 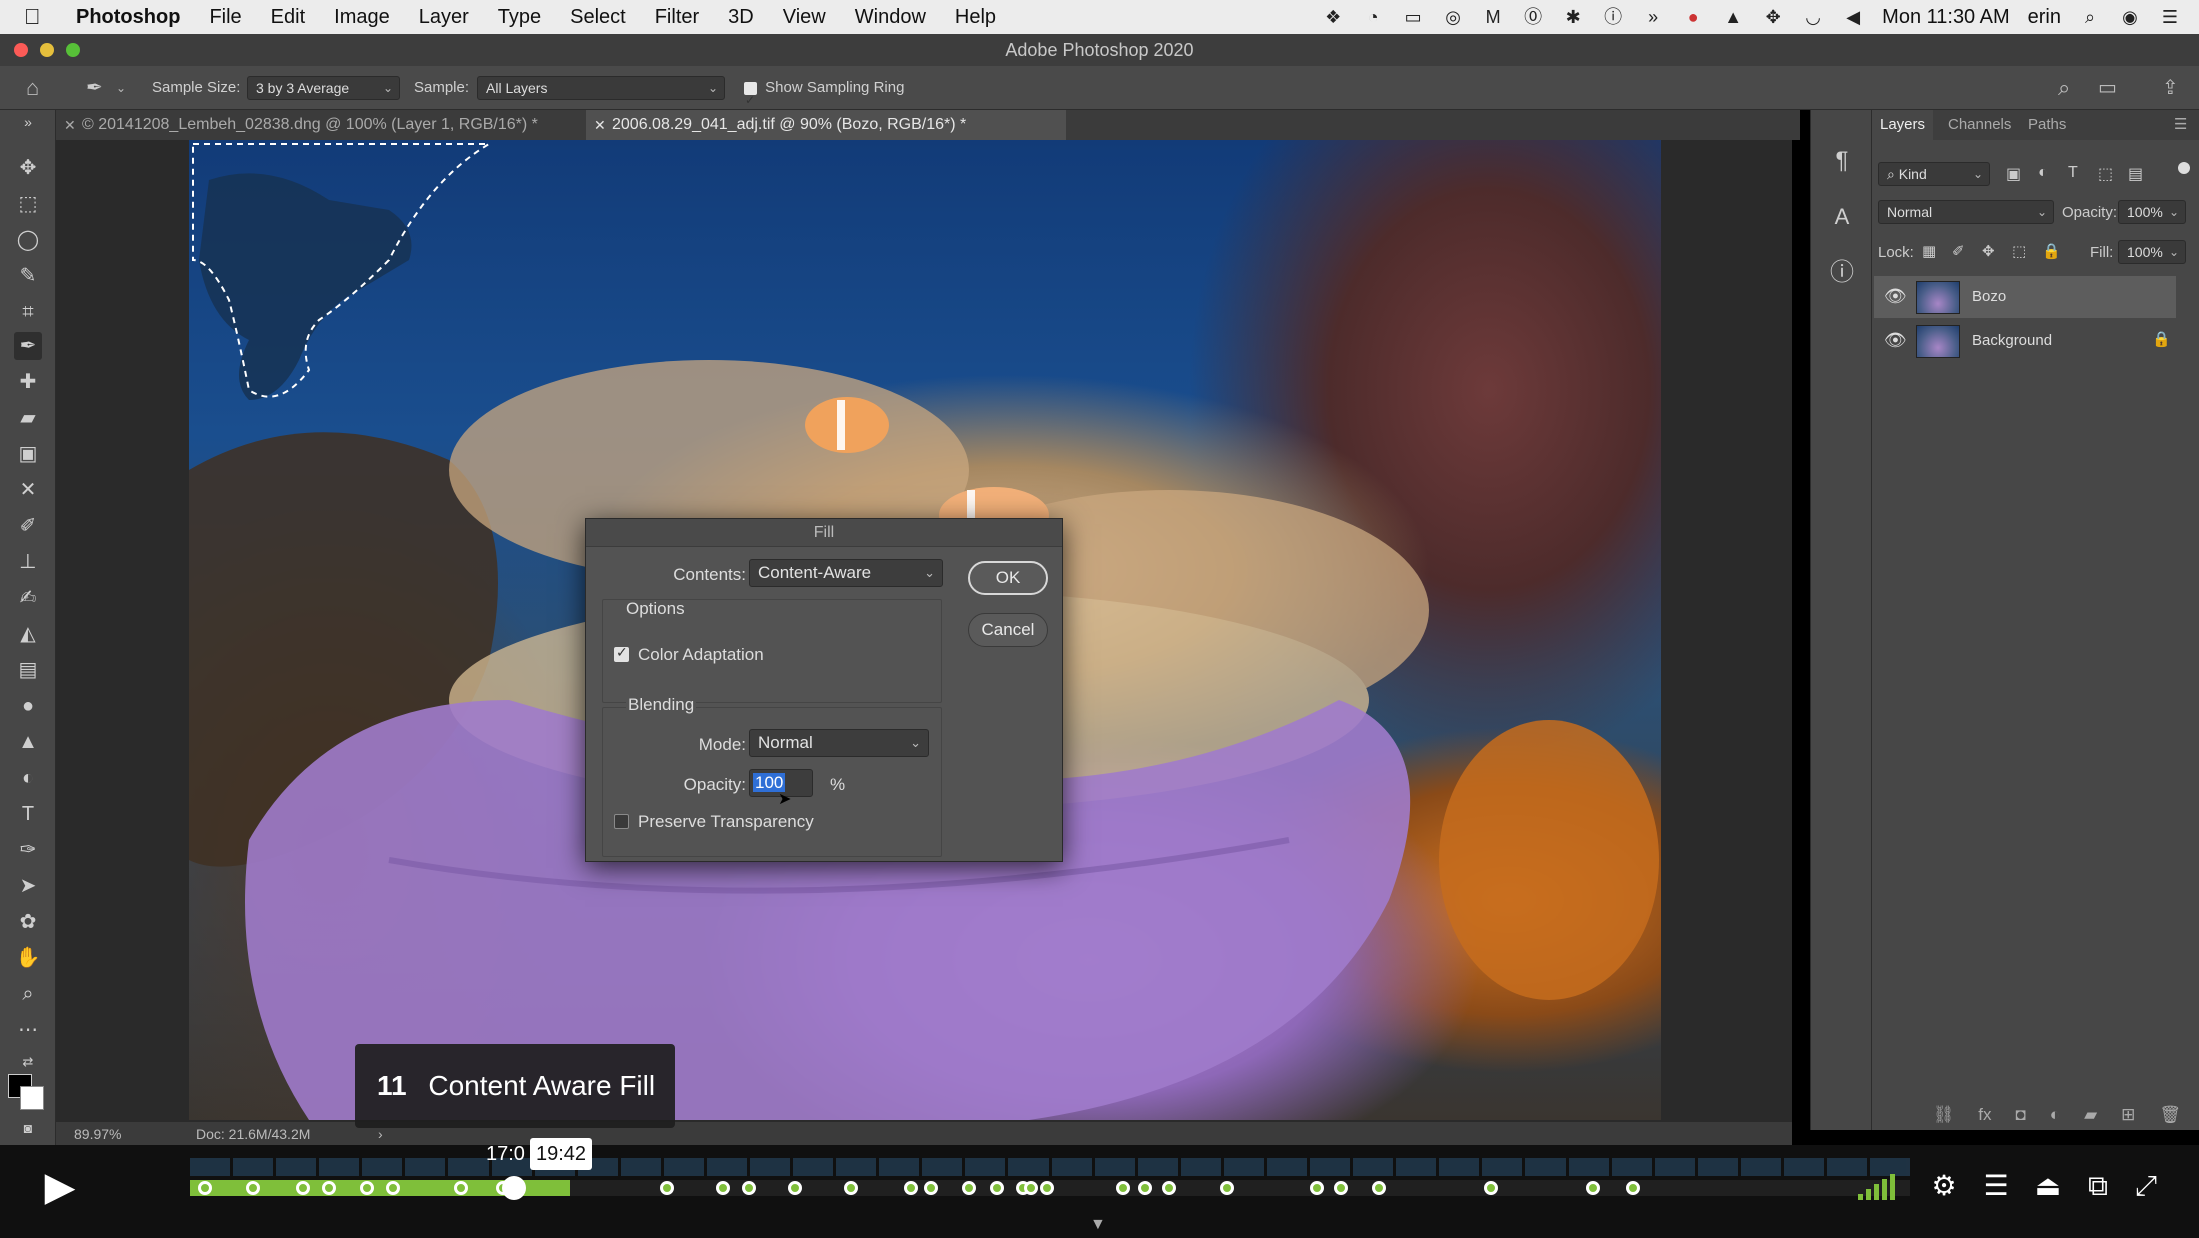 What do you see at coordinates (28, 382) in the screenshot?
I see `healing-brush-tool-icon: ✚` at bounding box center [28, 382].